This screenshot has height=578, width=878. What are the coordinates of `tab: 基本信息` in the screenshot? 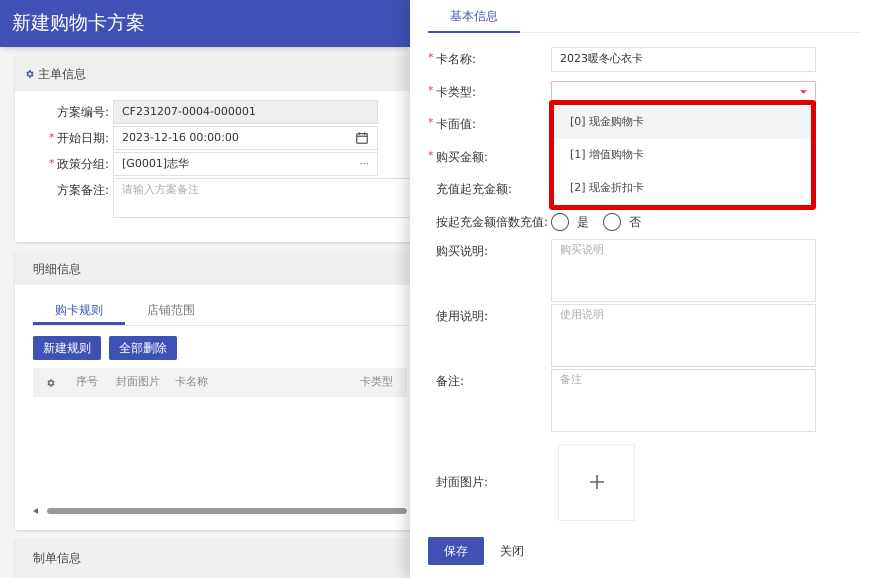 It's located at (474, 16).